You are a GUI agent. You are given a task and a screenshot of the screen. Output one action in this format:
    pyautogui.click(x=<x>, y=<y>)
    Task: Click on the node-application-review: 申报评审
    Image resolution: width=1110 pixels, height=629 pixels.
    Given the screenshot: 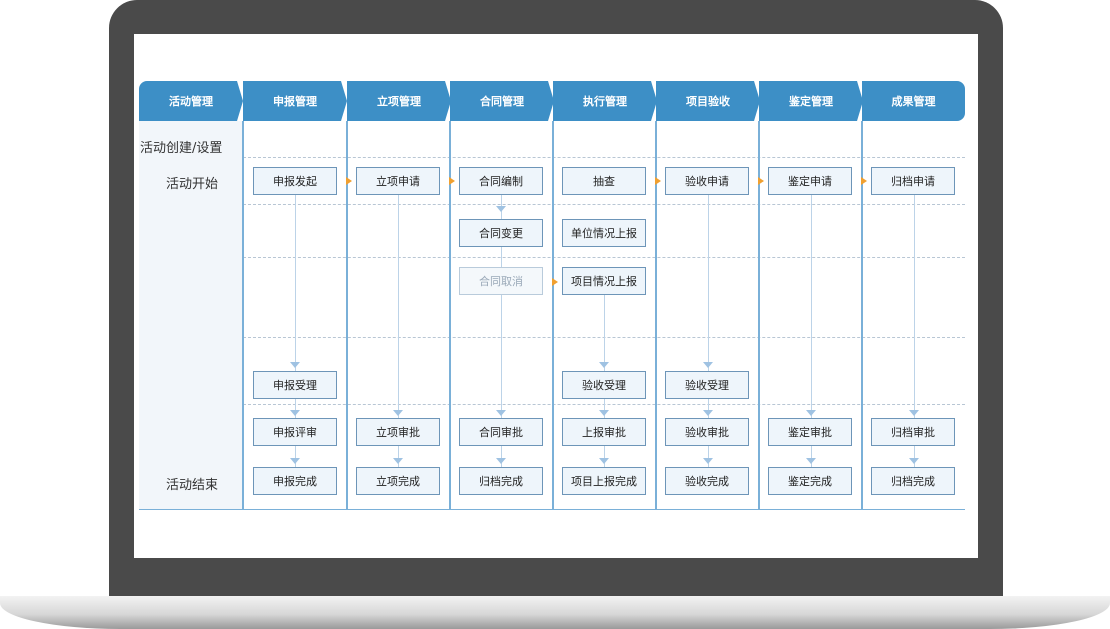 What is the action you would take?
    pyautogui.click(x=295, y=432)
    